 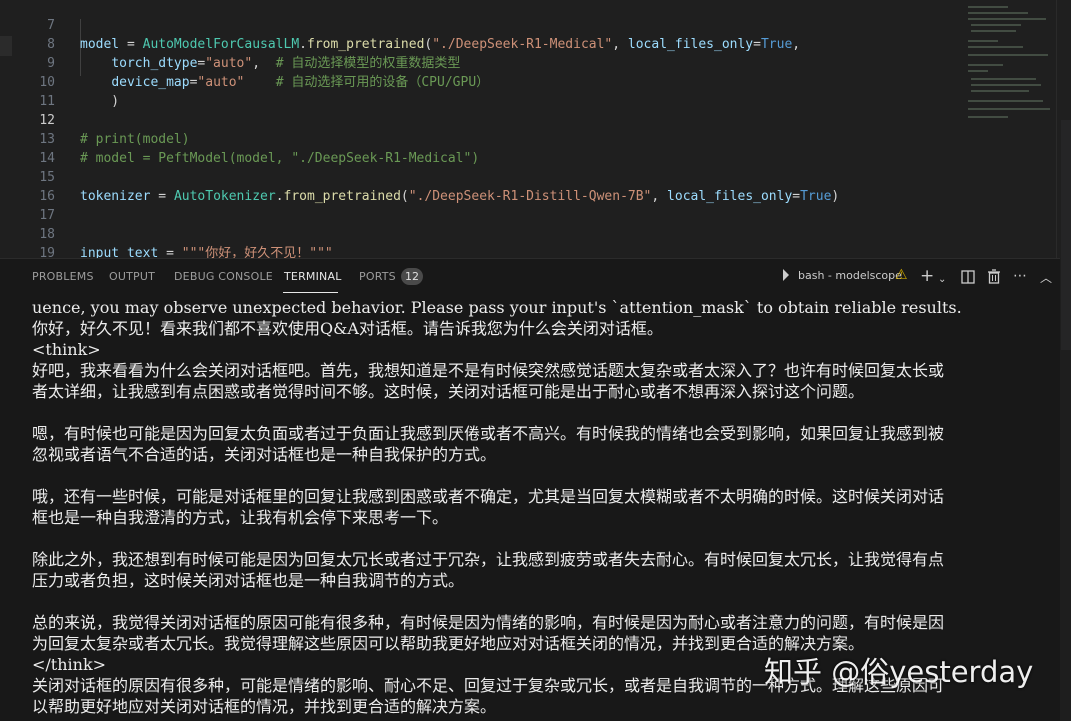 What do you see at coordinates (248, 580) in the screenshot?
I see `terminal-line: 压力或者负担，这时候关闭对话框也是一种自我调节的方式。` at bounding box center [248, 580].